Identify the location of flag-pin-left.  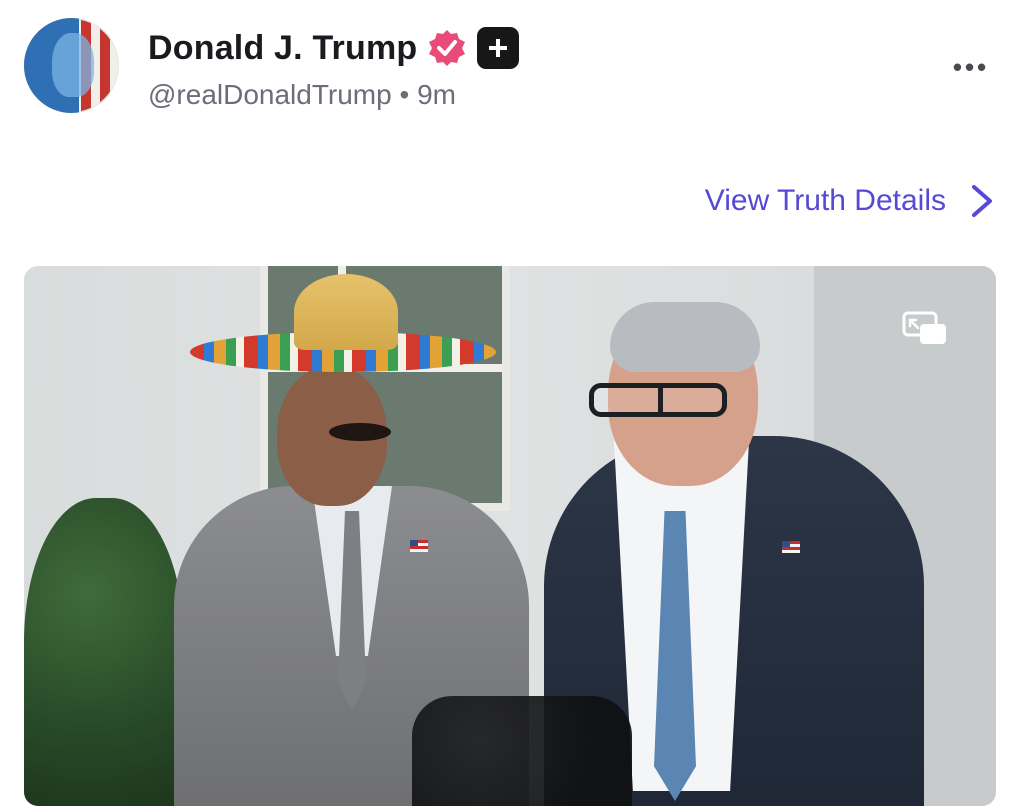
(419, 546).